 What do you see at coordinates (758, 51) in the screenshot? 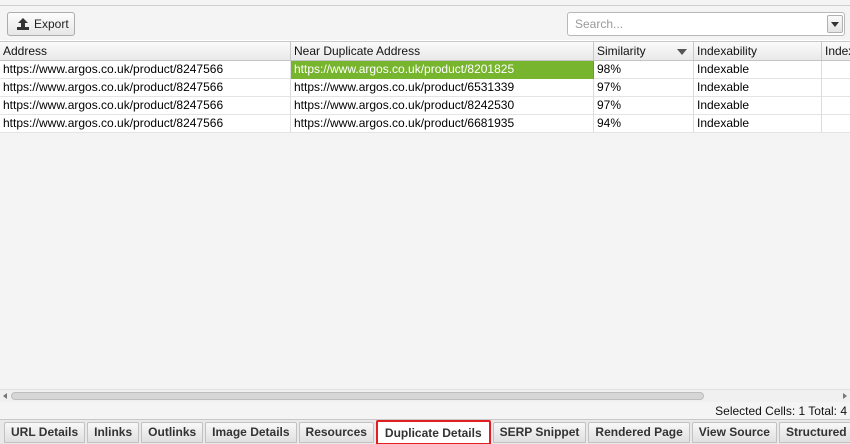
I see `column-header-indexability: Indexability` at bounding box center [758, 51].